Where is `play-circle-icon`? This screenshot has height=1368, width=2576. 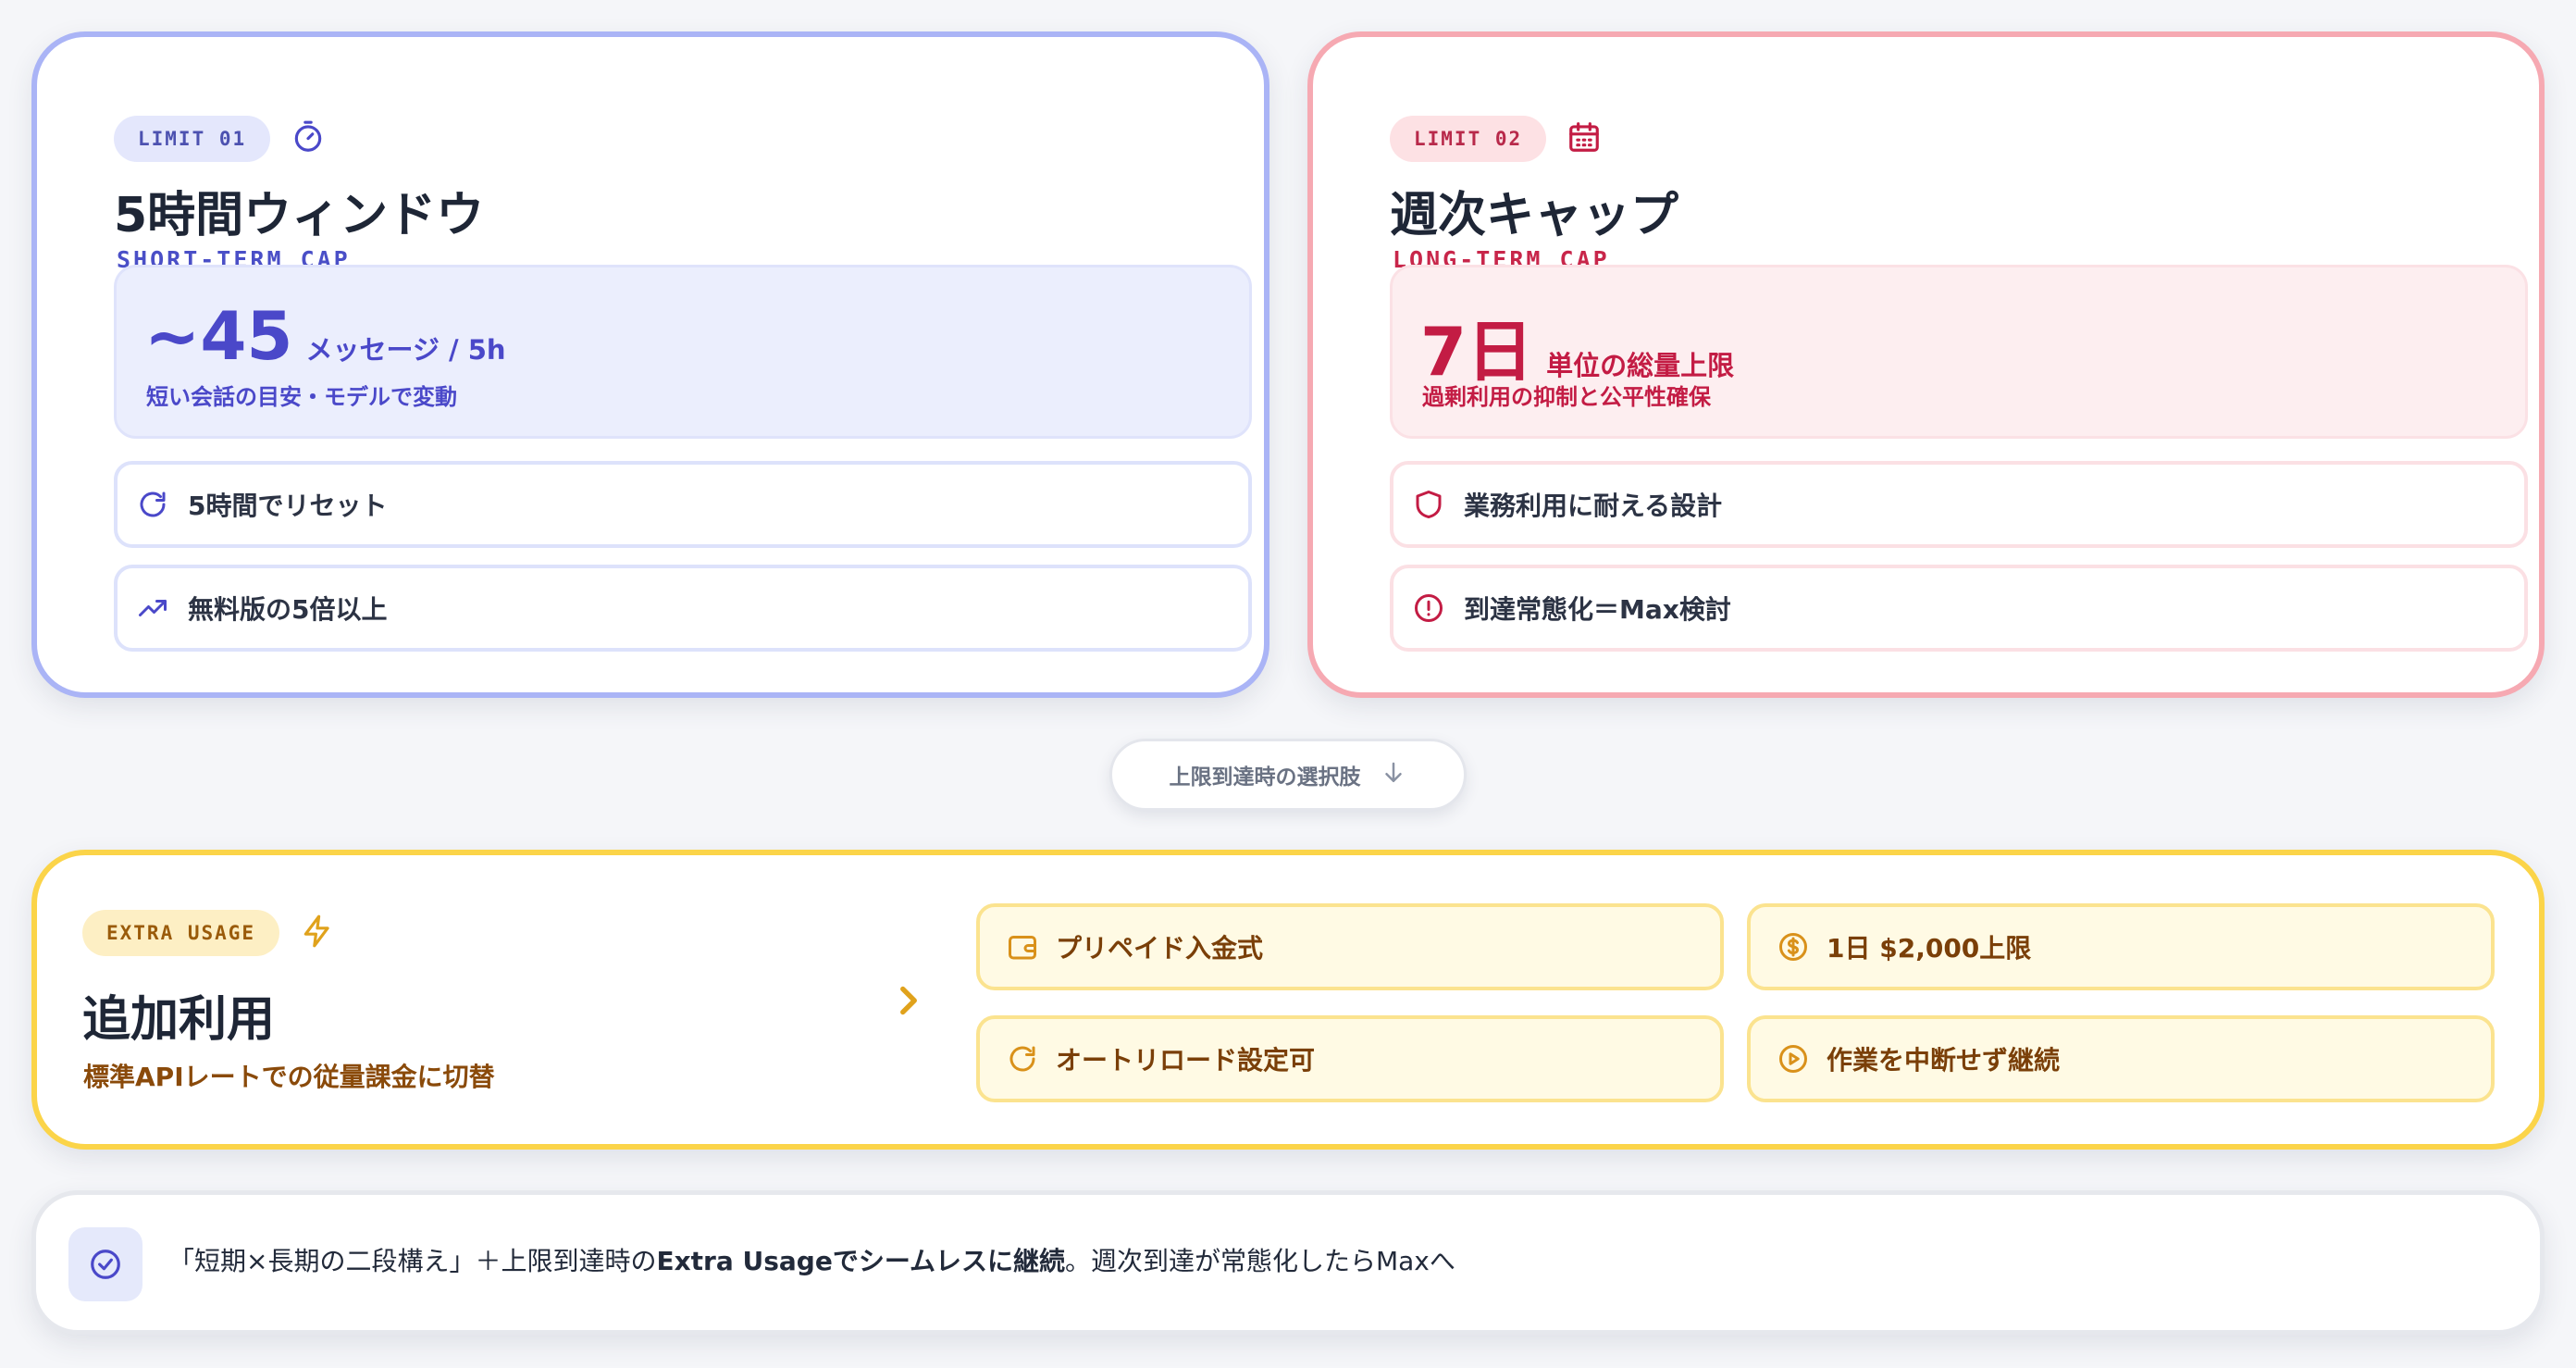 play-circle-icon is located at coordinates (1794, 1059).